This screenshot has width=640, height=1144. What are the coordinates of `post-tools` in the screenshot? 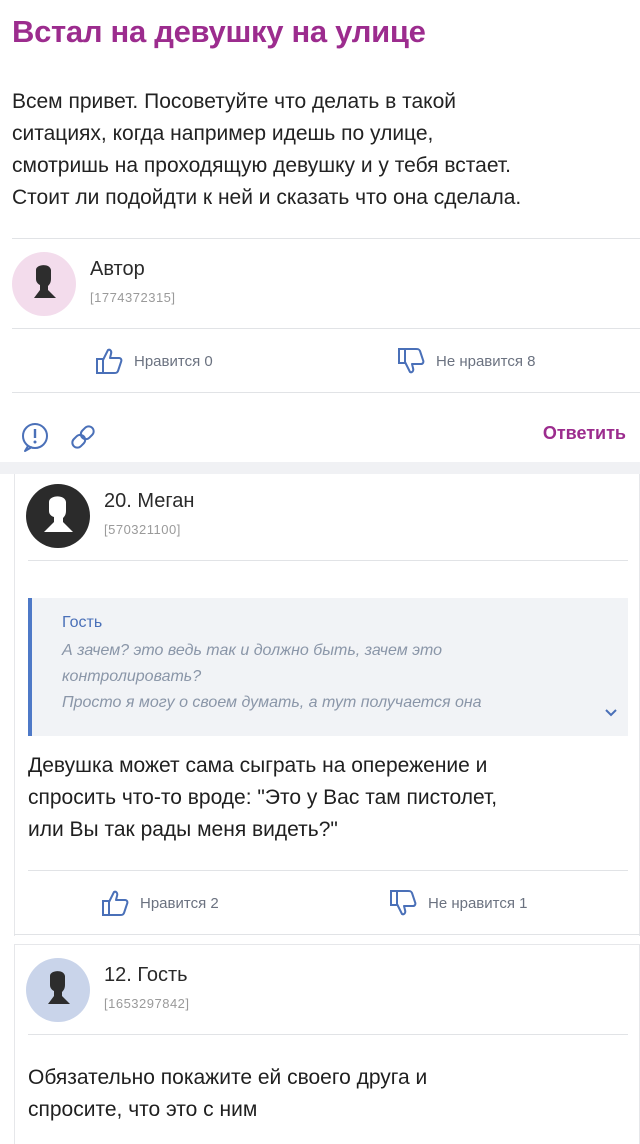 It's located at (59, 437).